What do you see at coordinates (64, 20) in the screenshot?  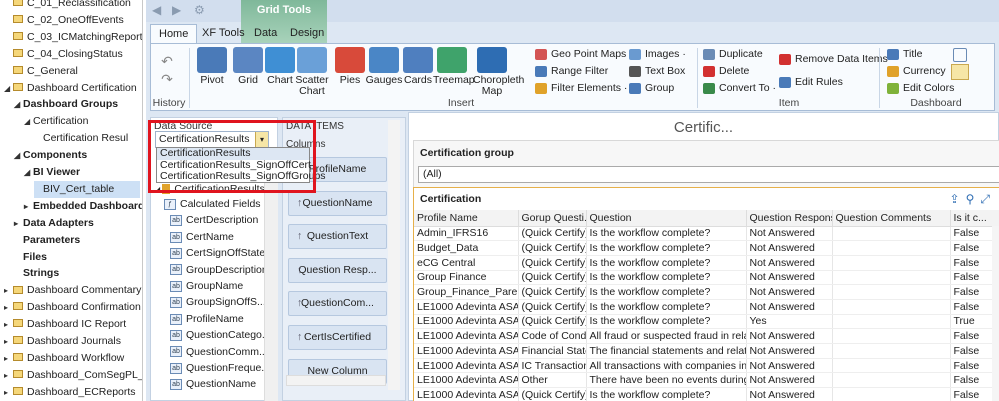 I see `tree-item: C_02_OneOffEvents` at bounding box center [64, 20].